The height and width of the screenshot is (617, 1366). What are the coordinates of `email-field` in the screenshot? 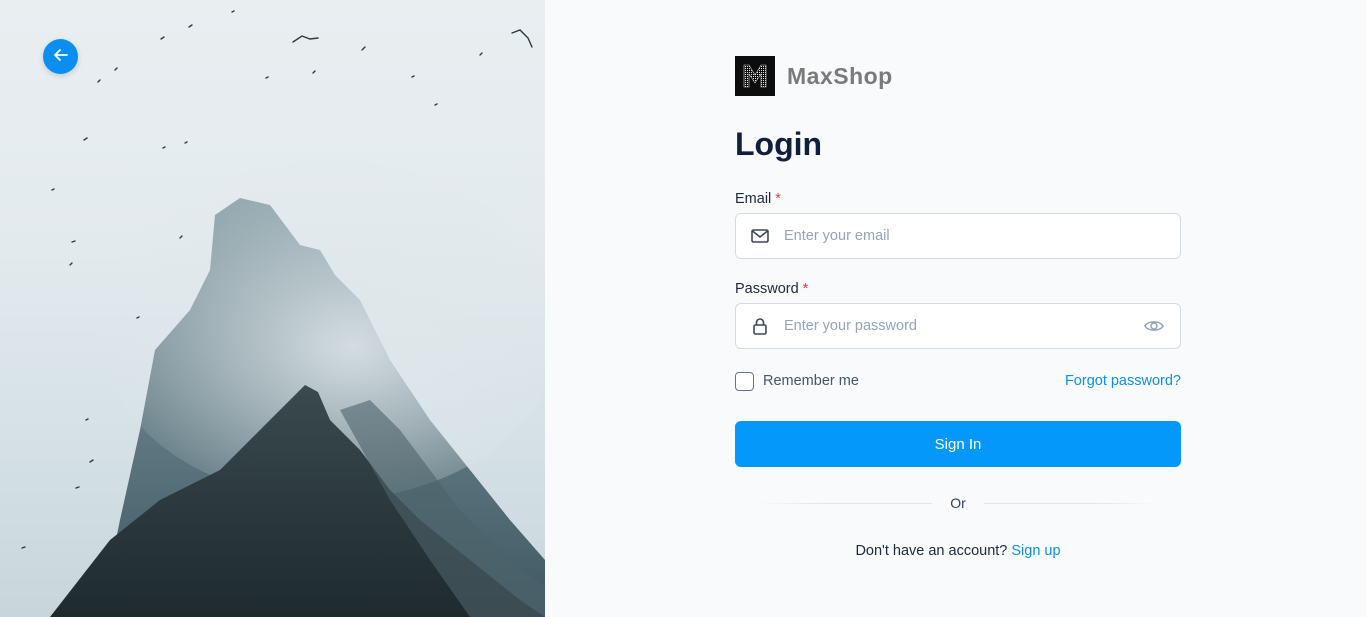 It's located at (958, 236).